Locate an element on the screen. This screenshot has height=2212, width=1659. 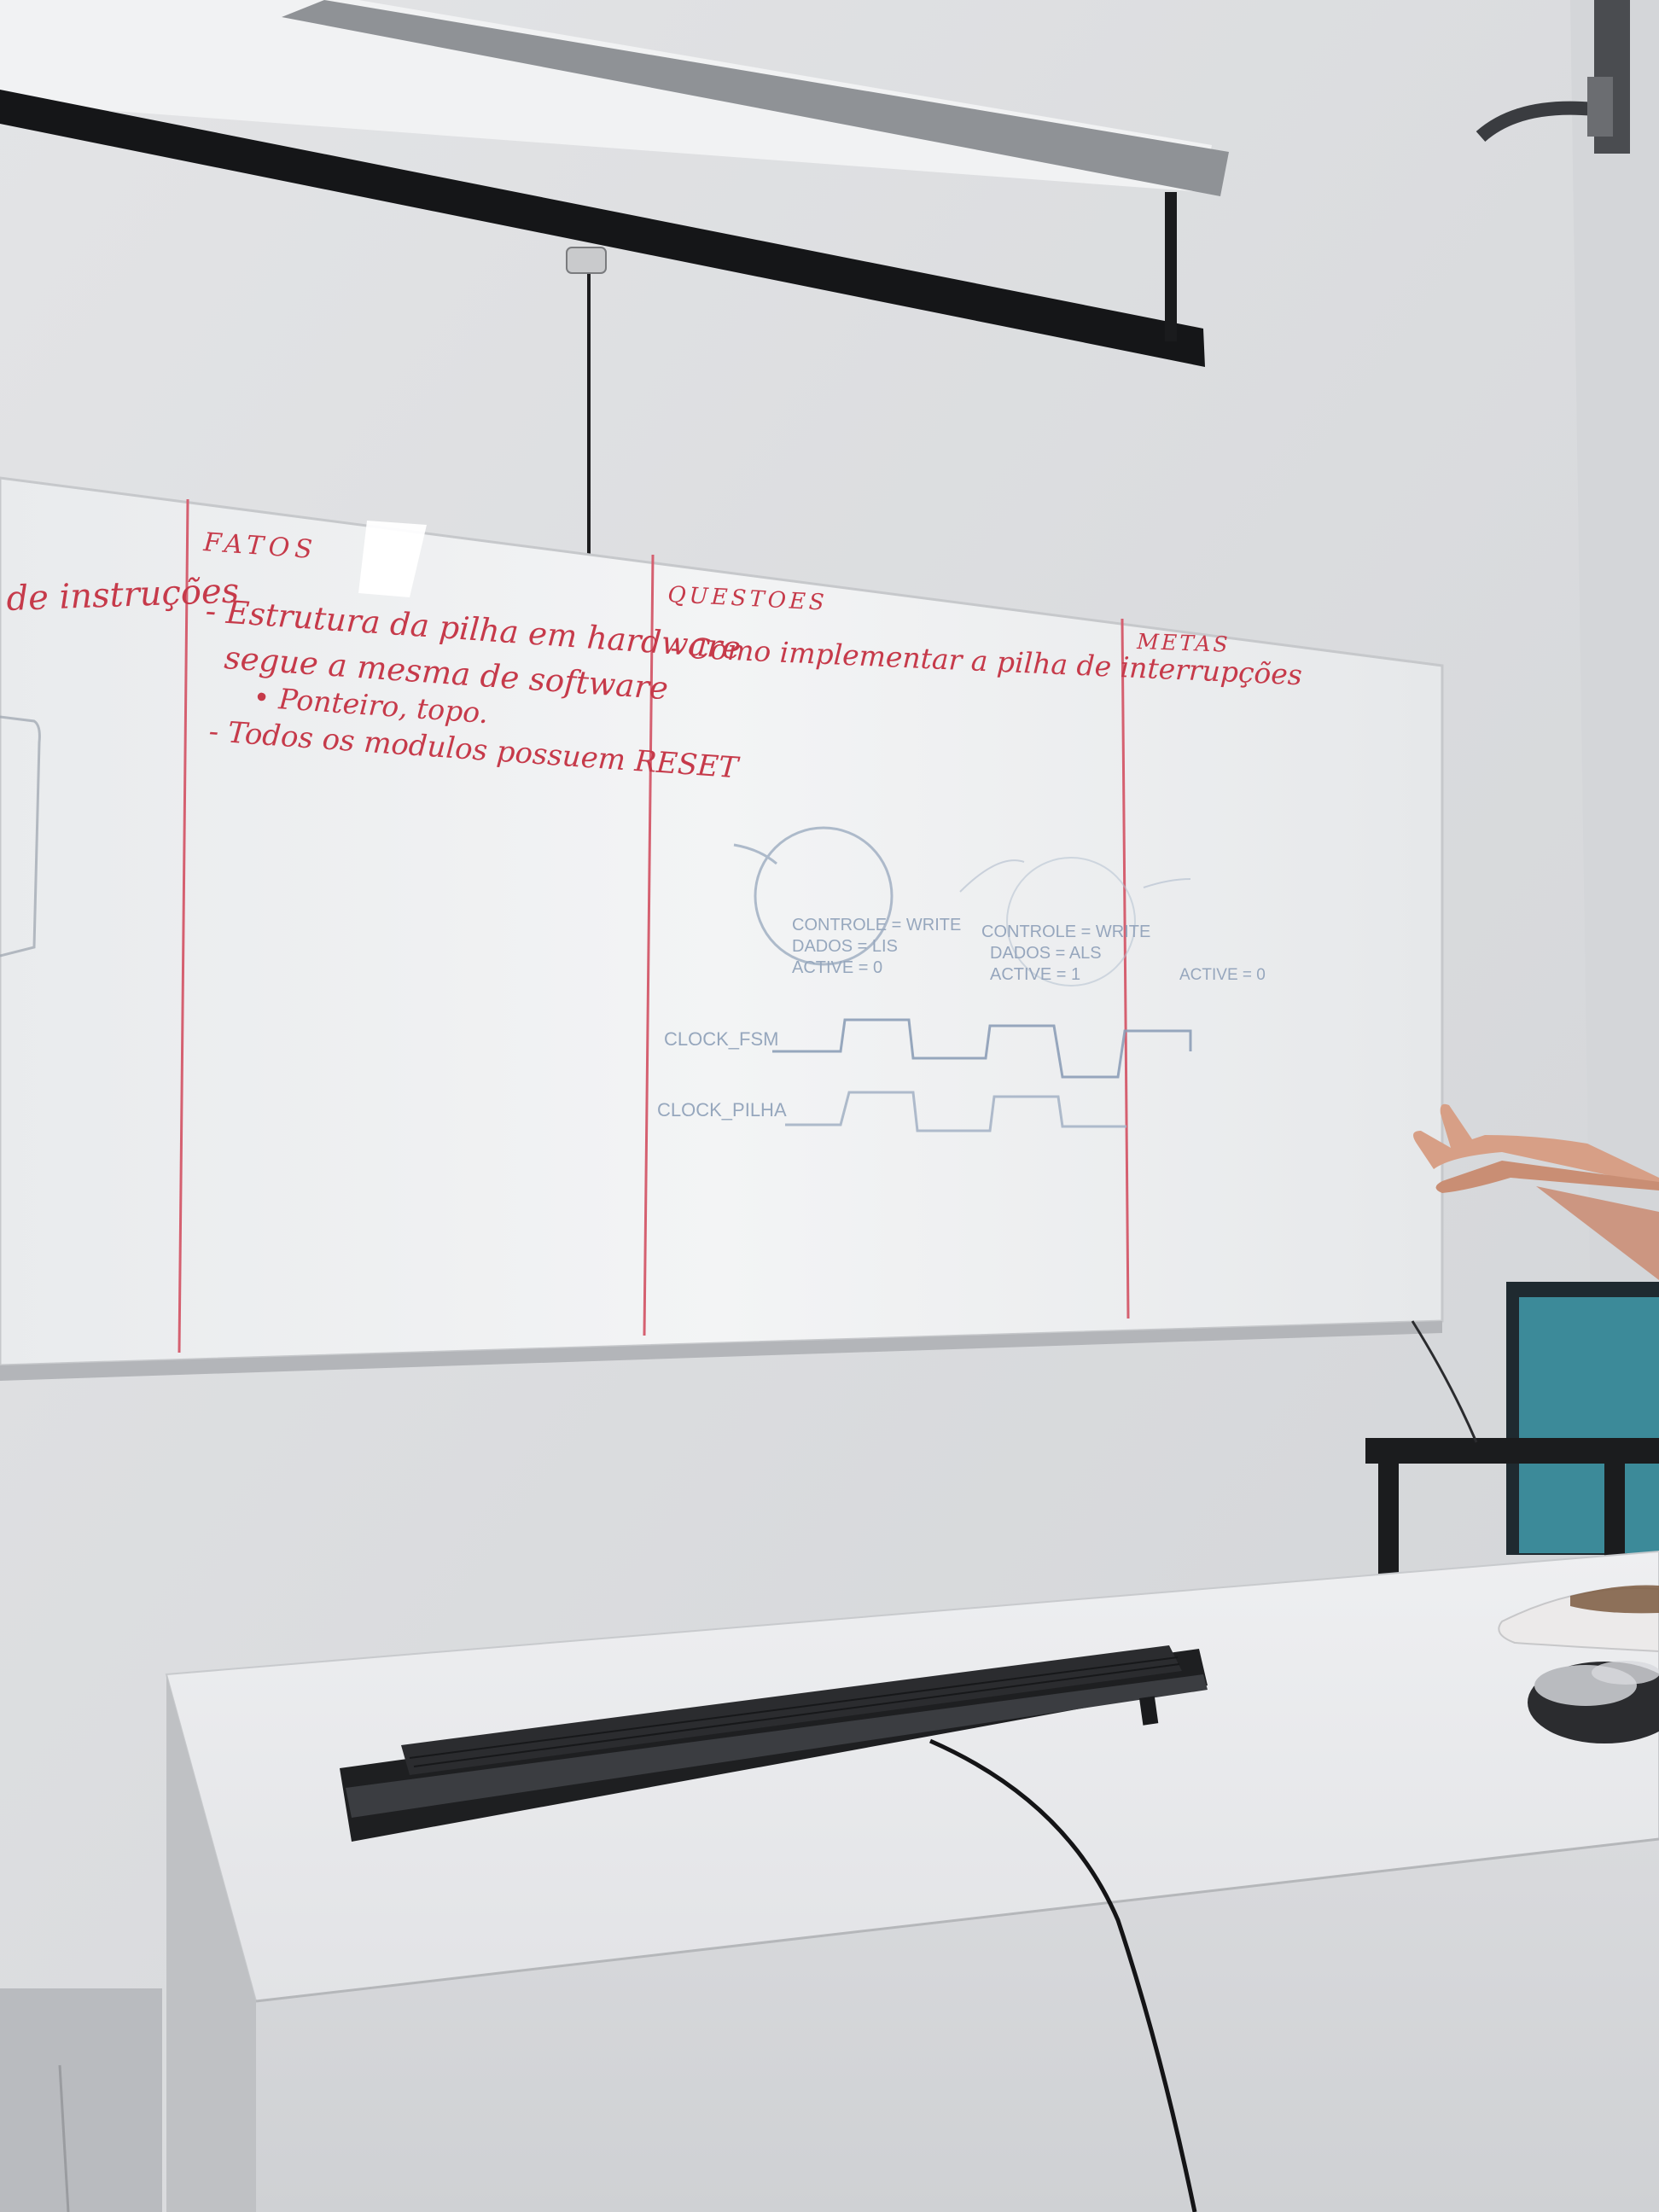
metas-heading: METAS is located at coordinates (1183, 643).